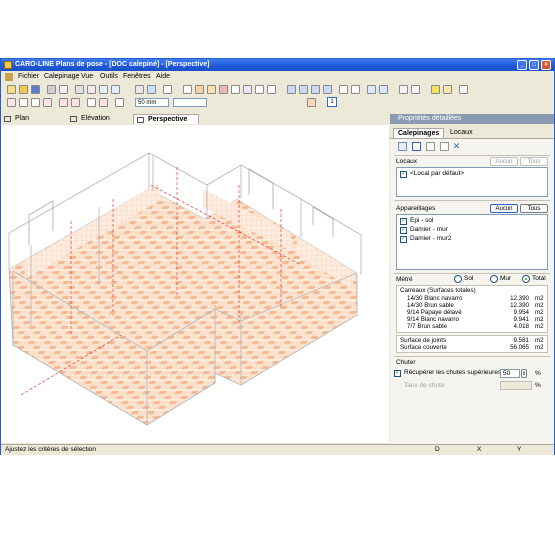  I want to click on locaux-all-button: Tous, so click(534, 161).